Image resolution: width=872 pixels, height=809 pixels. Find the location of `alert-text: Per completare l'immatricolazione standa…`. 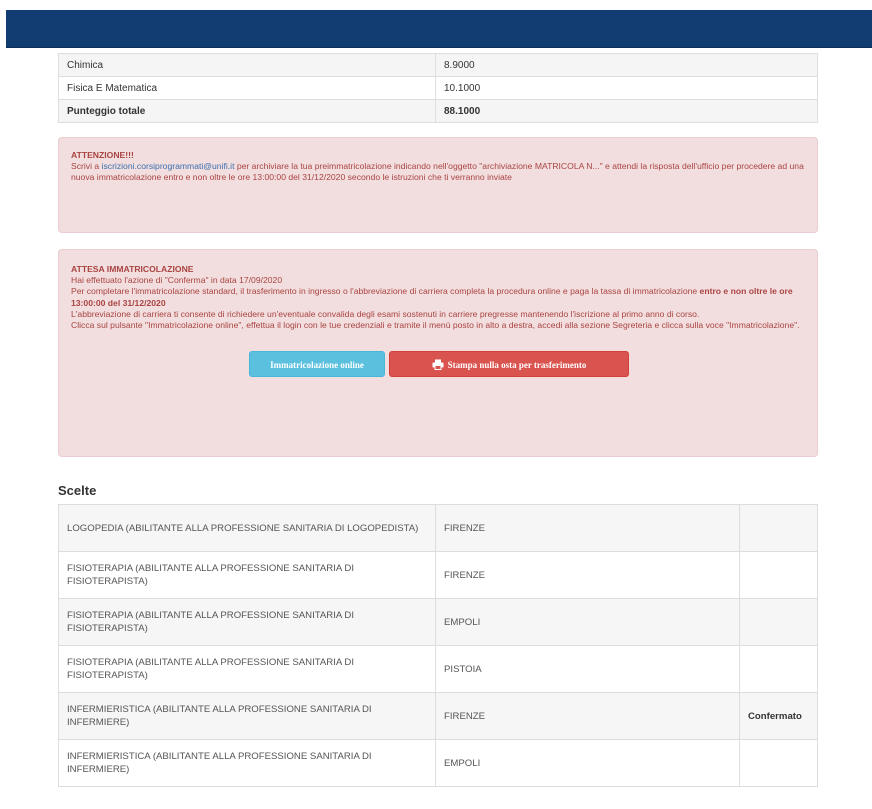

alert-text: Per completare l'immatricolazione standa… is located at coordinates (385, 291).